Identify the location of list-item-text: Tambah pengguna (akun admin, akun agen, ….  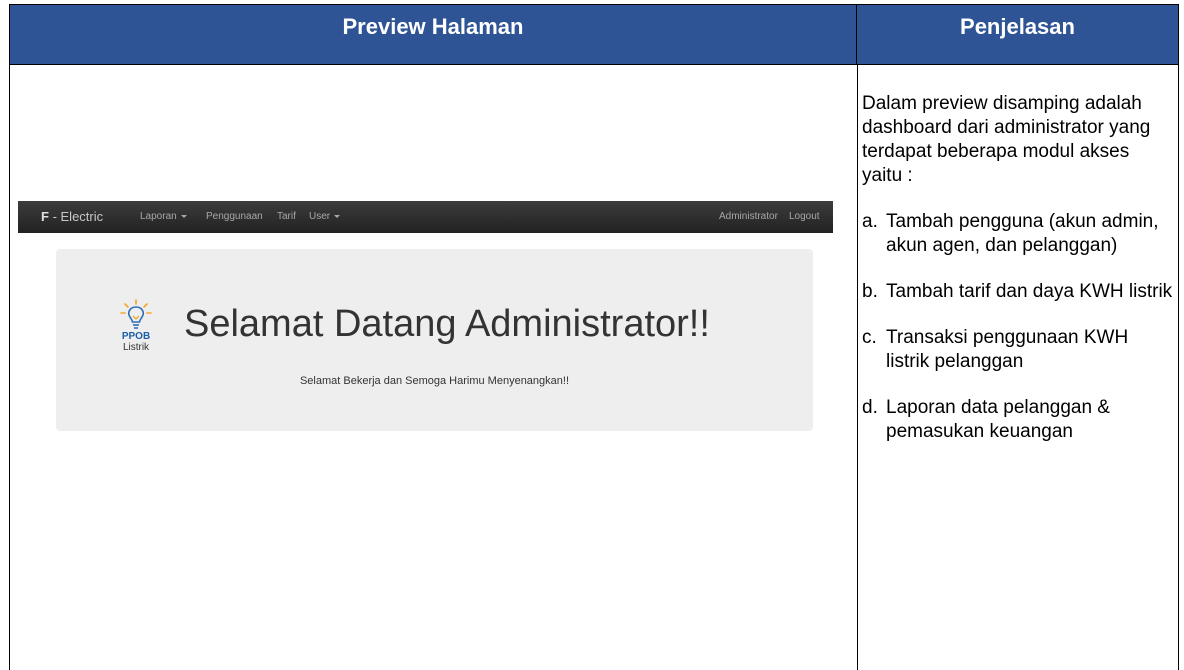
(1022, 233).